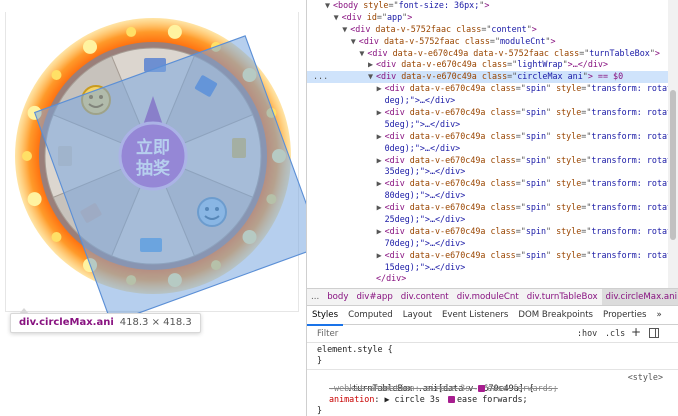 The height and width of the screenshot is (416, 678). Describe the element at coordinates (488, 18) in the screenshot. I see `dom-node-line: ▼ <div id="app">` at that location.